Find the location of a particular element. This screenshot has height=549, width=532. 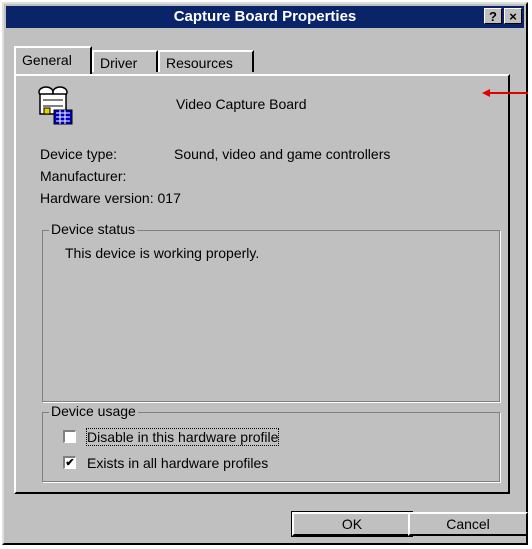

hardware-version-row: Hardware version: 017 is located at coordinates (110, 198).